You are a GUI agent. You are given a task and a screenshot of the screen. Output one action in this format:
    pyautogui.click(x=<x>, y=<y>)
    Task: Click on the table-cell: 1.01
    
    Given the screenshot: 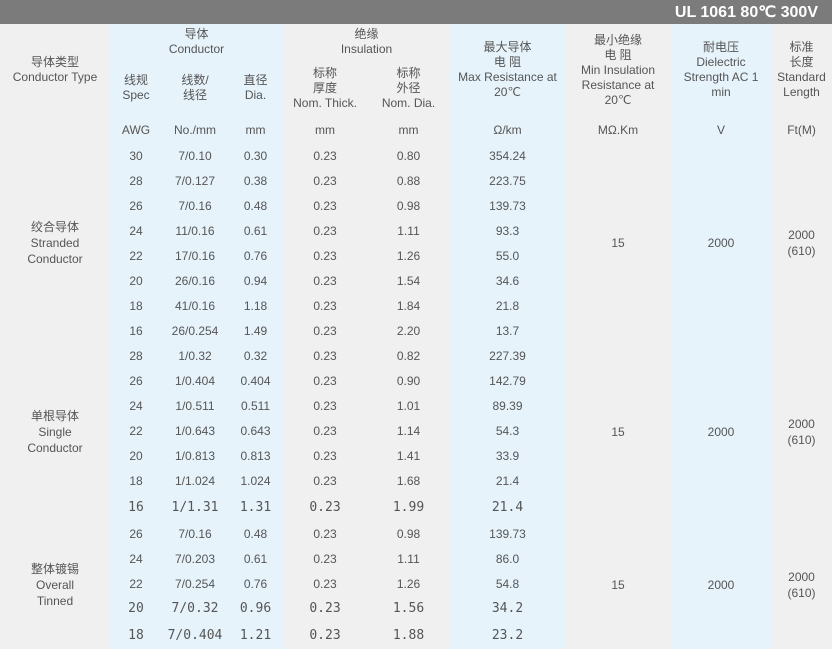 What is the action you would take?
    pyautogui.click(x=409, y=405)
    